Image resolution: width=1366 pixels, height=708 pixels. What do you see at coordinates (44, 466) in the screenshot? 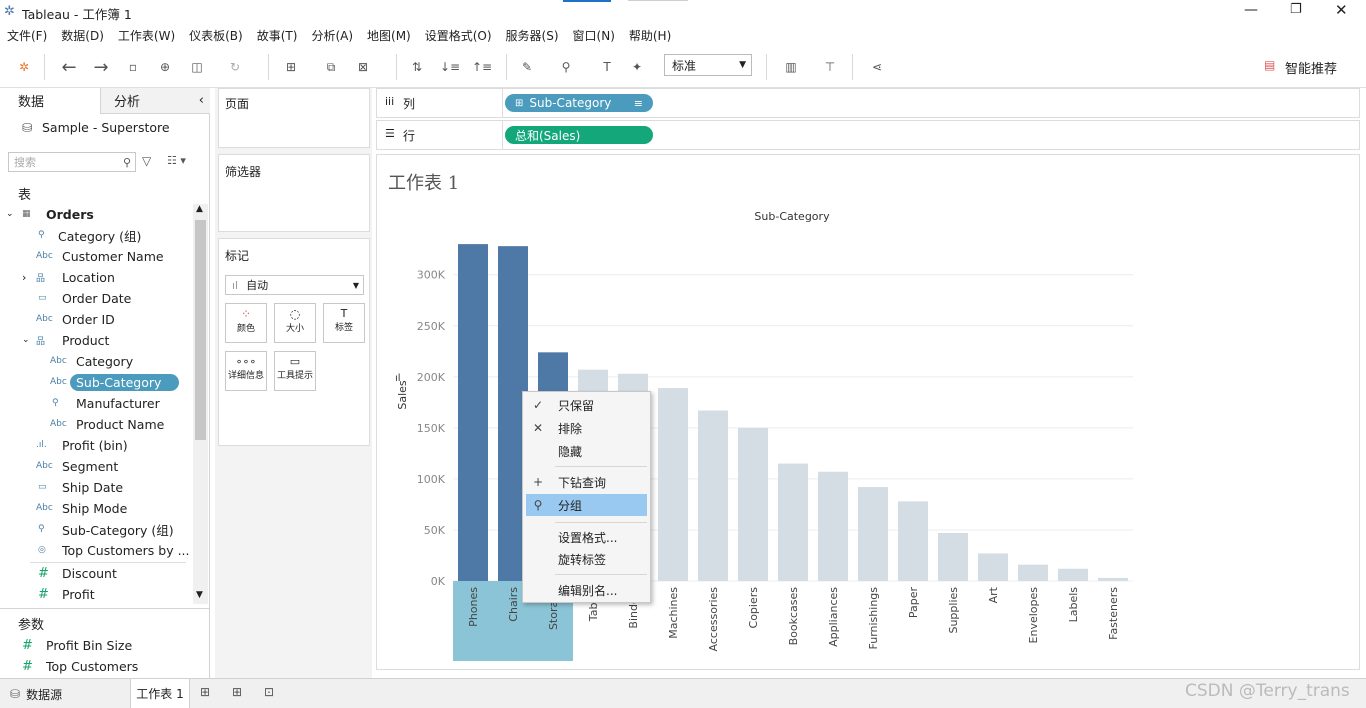
I see `string-icon: Abc` at bounding box center [44, 466].